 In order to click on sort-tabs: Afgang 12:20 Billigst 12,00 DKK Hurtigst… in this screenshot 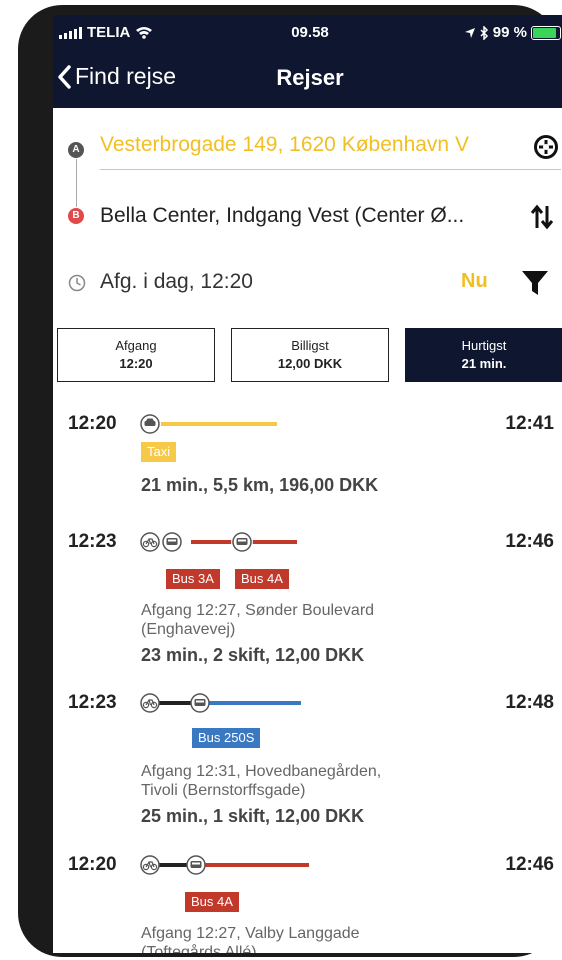, I will do `click(309, 356)`.